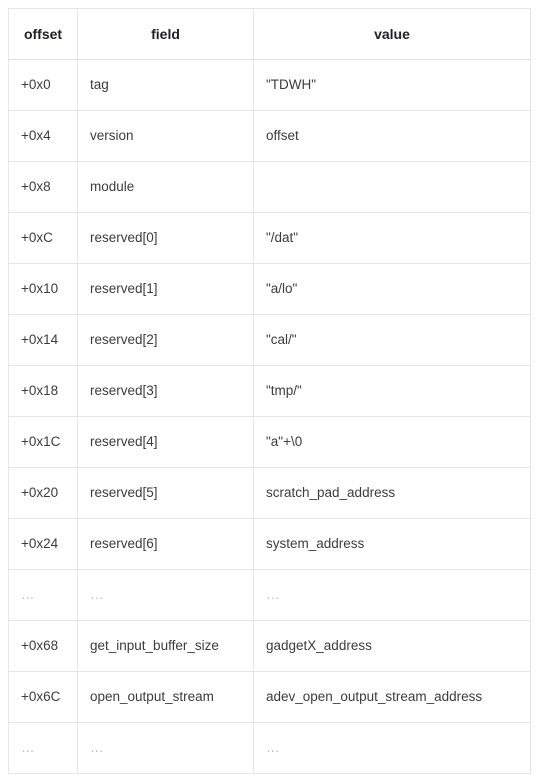  What do you see at coordinates (43, 493) in the screenshot?
I see `cell-offset: +0x20` at bounding box center [43, 493].